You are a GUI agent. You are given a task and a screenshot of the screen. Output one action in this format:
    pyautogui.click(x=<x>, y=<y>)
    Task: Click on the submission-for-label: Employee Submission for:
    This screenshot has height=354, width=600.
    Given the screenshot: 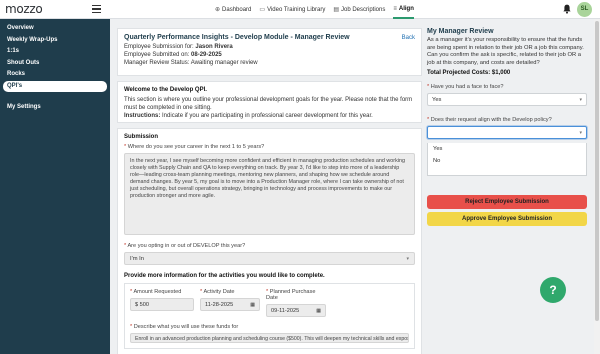 What is the action you would take?
    pyautogui.click(x=159, y=47)
    